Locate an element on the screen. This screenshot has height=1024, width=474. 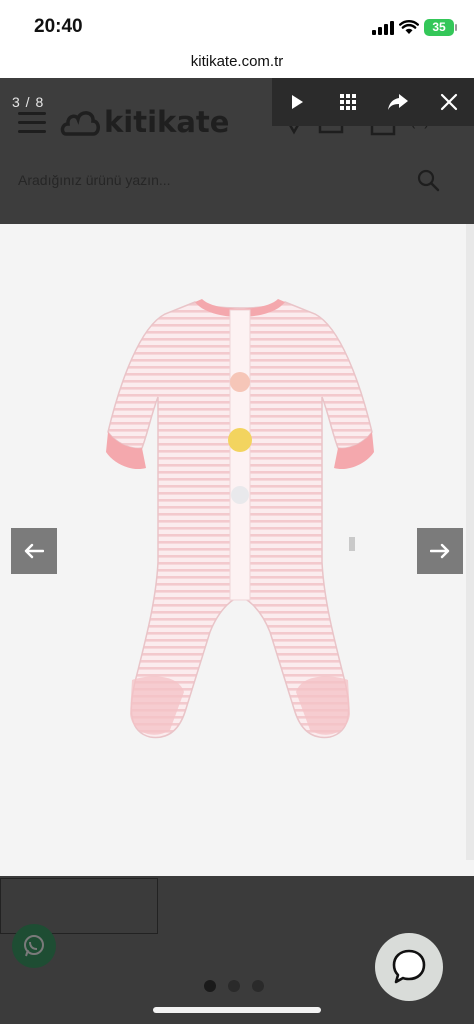
battery-icon: 35 is located at coordinates (440, 27).